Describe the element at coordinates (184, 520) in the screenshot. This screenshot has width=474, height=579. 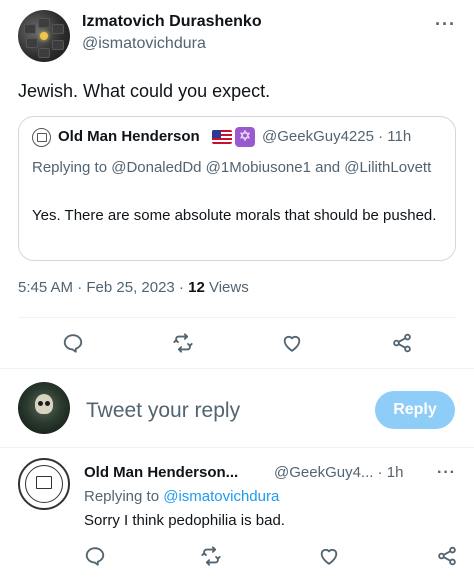
I see `reply-text: Sorry I think pedophilia is bad.` at that location.